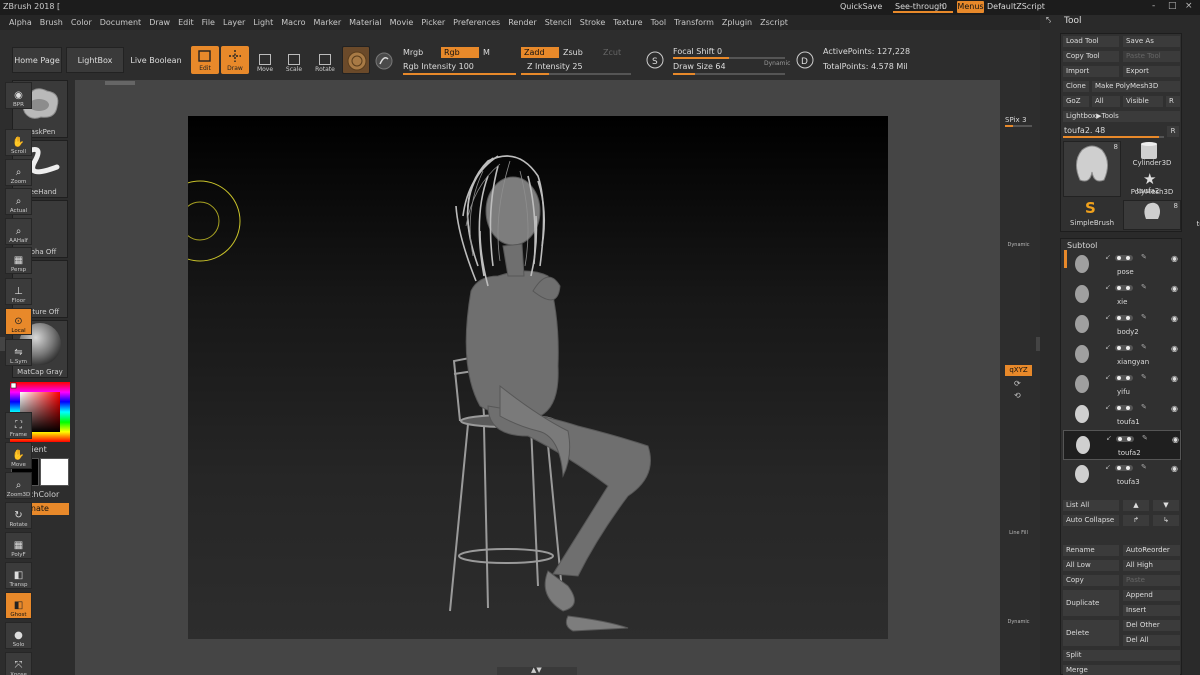  I want to click on subtool-scrollbar, so click(1065, 259).